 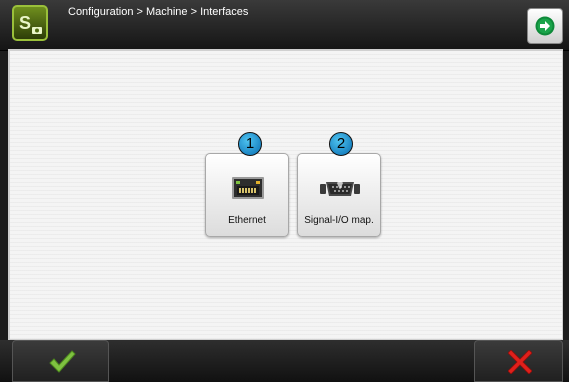 I want to click on ethernet-tile: Ethernet, so click(x=247, y=195).